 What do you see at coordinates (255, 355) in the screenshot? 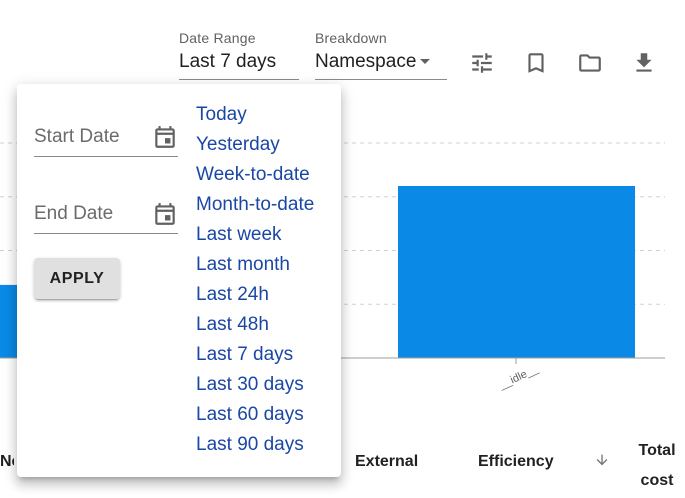
I see `date-preset-last-7-days: Last 7 days` at bounding box center [255, 355].